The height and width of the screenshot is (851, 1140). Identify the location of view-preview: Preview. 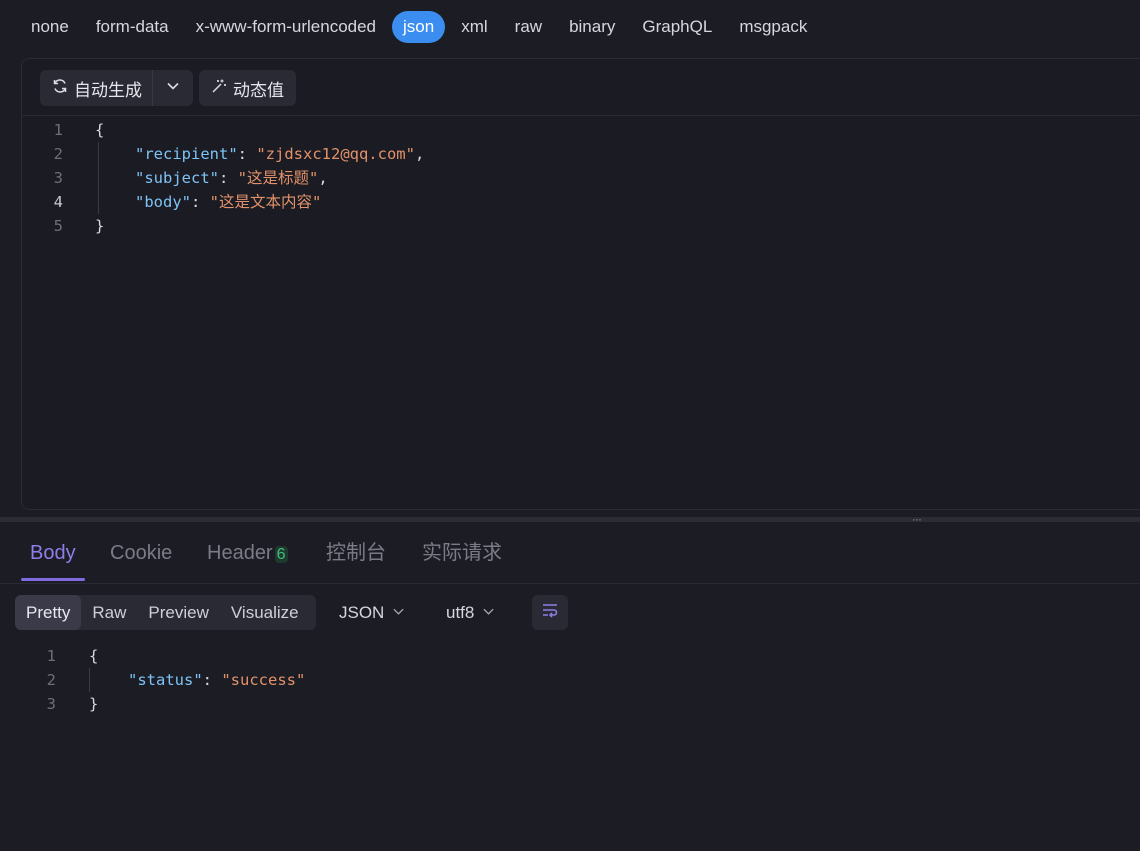
(178, 612).